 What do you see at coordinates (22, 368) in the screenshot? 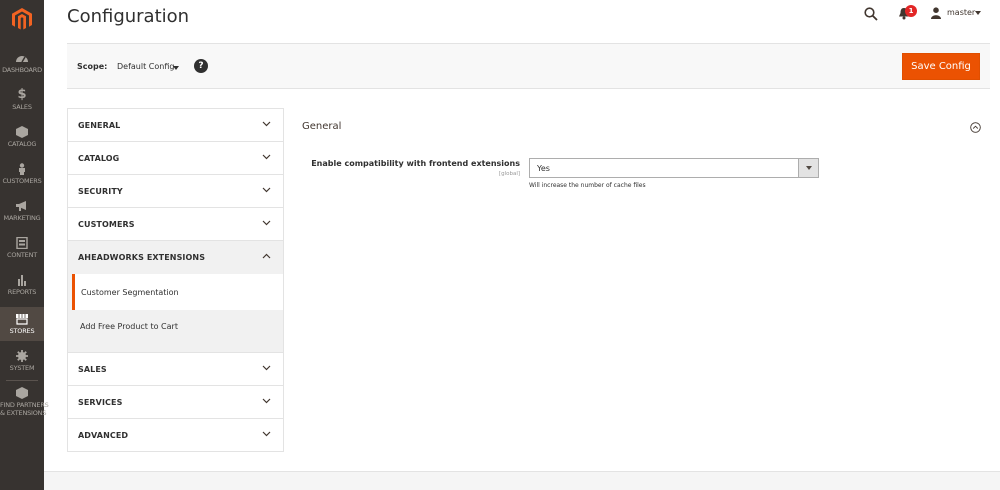
I see `nav-label: SYSTEM` at bounding box center [22, 368].